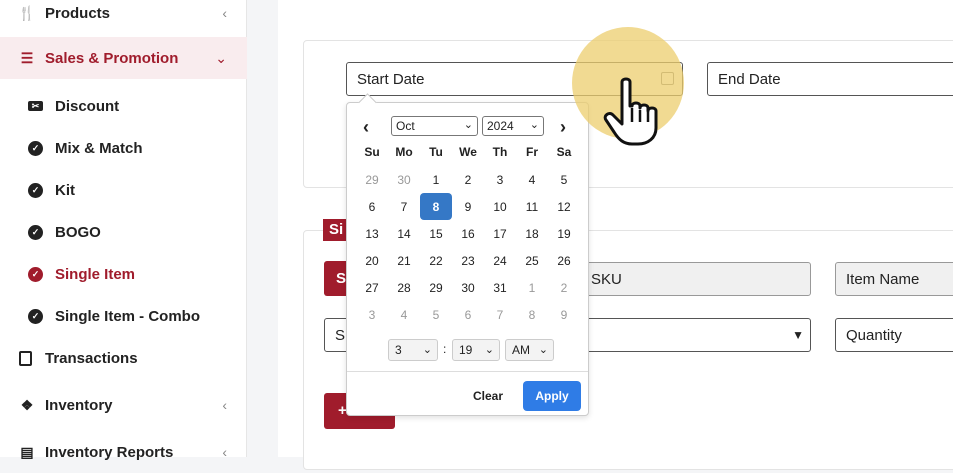 The height and width of the screenshot is (473, 953). What do you see at coordinates (468, 233) in the screenshot?
I see `calendar-day: 16` at bounding box center [468, 233].